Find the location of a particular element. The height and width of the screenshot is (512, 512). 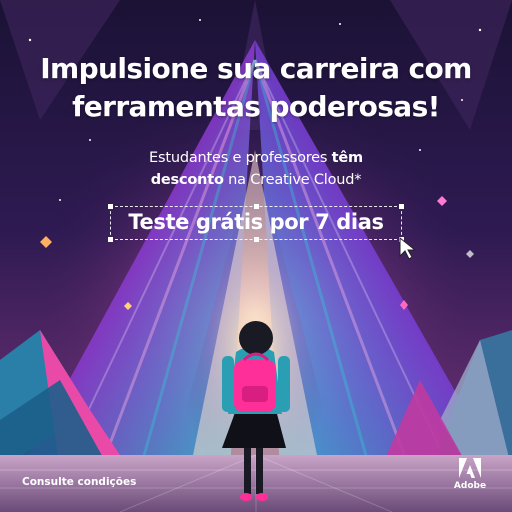

free-trial-button: Teste grátis por 7 dias is located at coordinates (256, 223).